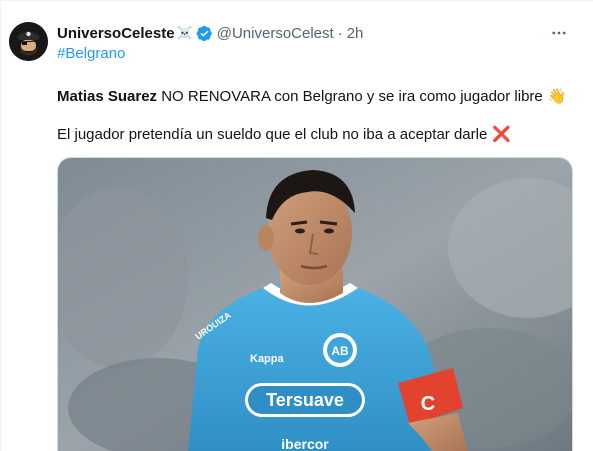 This screenshot has width=593, height=451. I want to click on player-name: Matias Suarez, so click(107, 96).